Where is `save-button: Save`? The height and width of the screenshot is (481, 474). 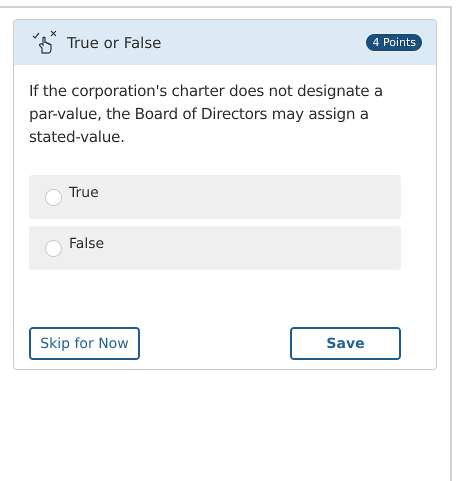 save-button: Save is located at coordinates (345, 343).